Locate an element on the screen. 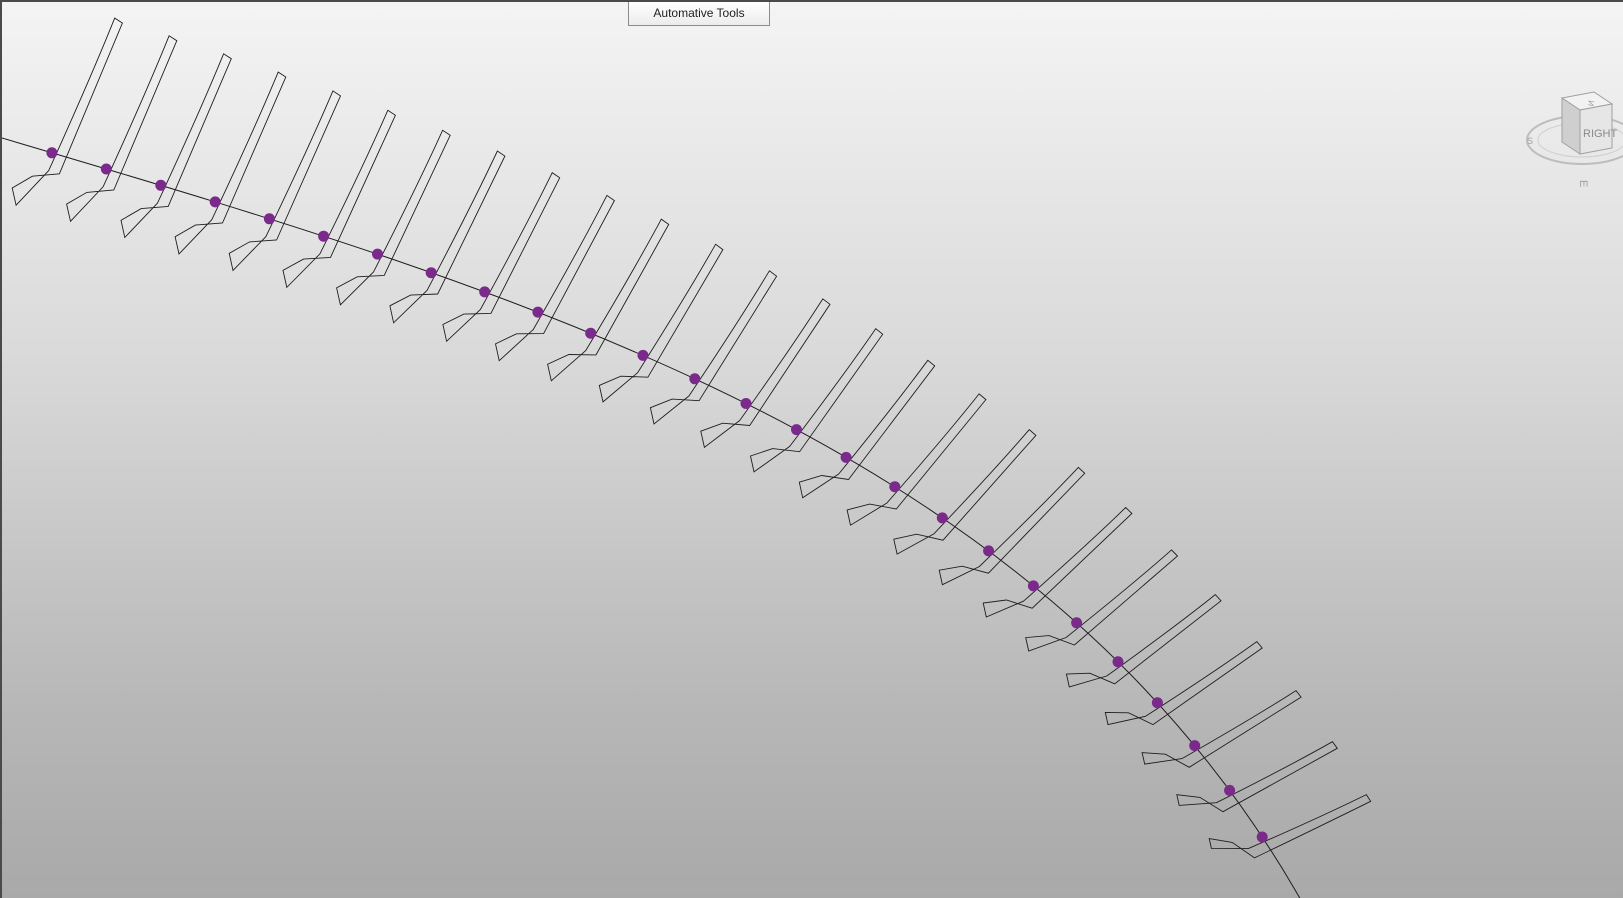 This screenshot has height=898, width=1623. compass-south: S is located at coordinates (1530, 141).